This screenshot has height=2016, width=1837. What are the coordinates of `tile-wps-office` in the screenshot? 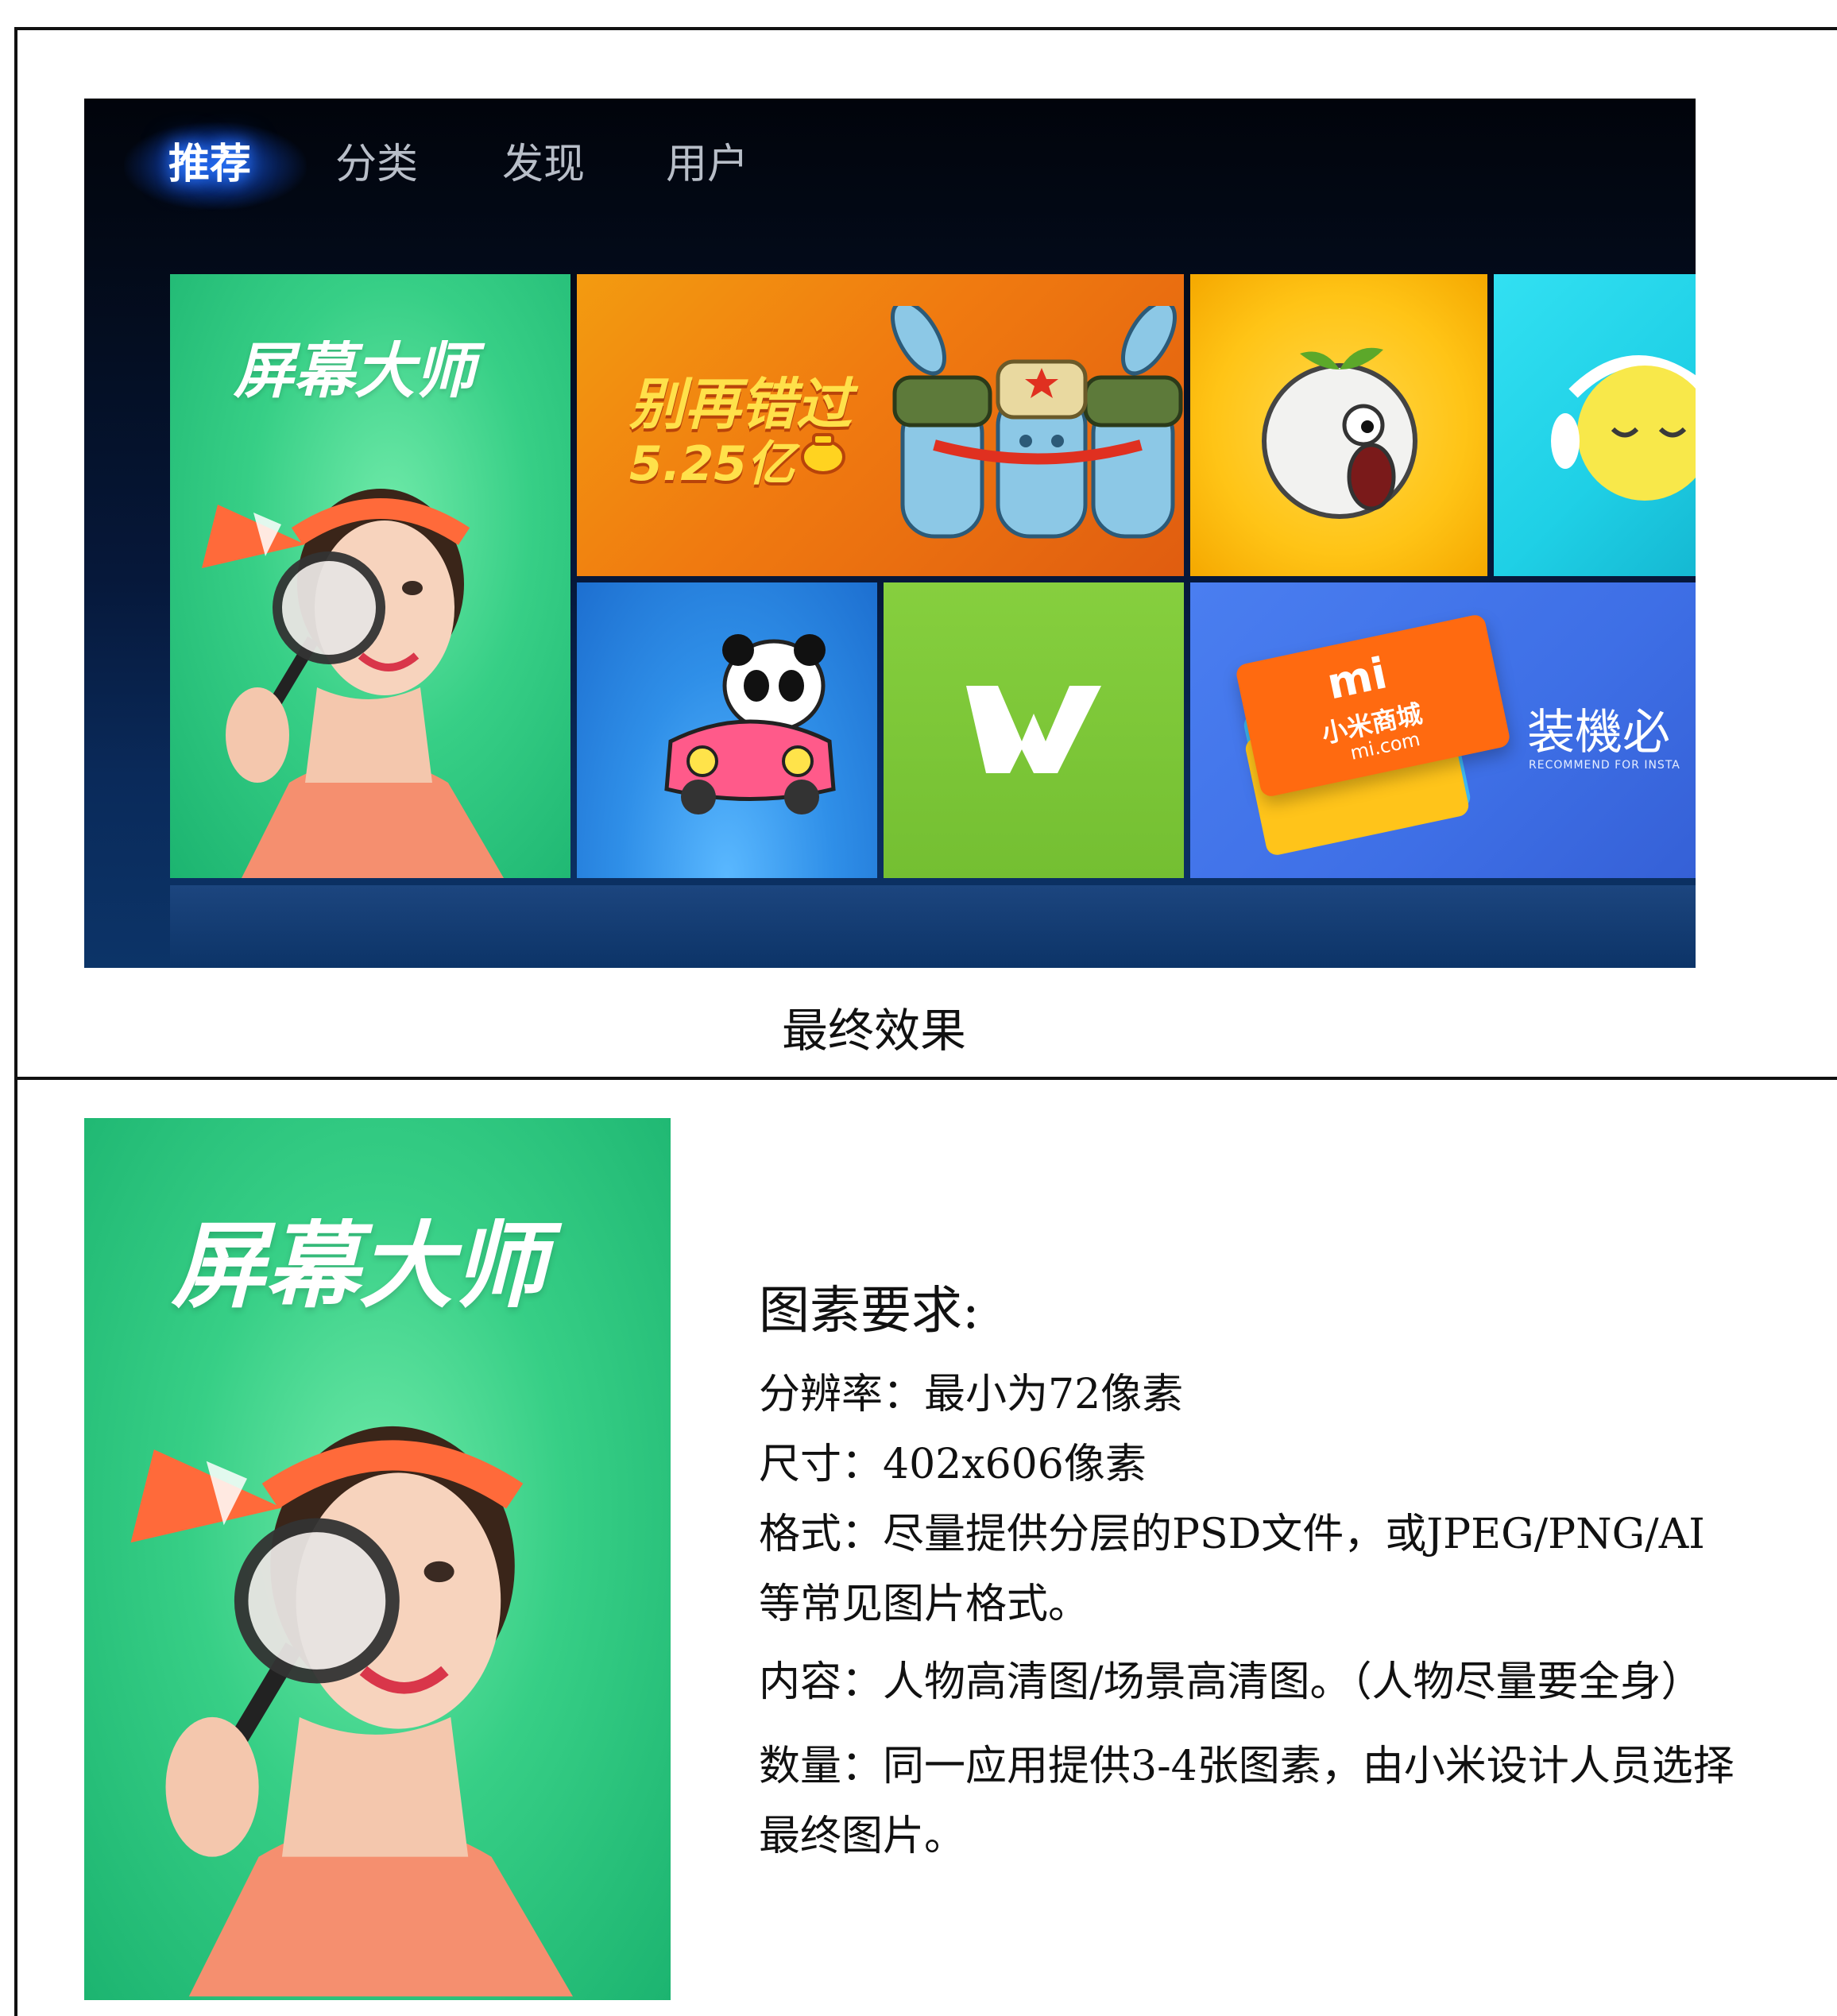 It's located at (1034, 730).